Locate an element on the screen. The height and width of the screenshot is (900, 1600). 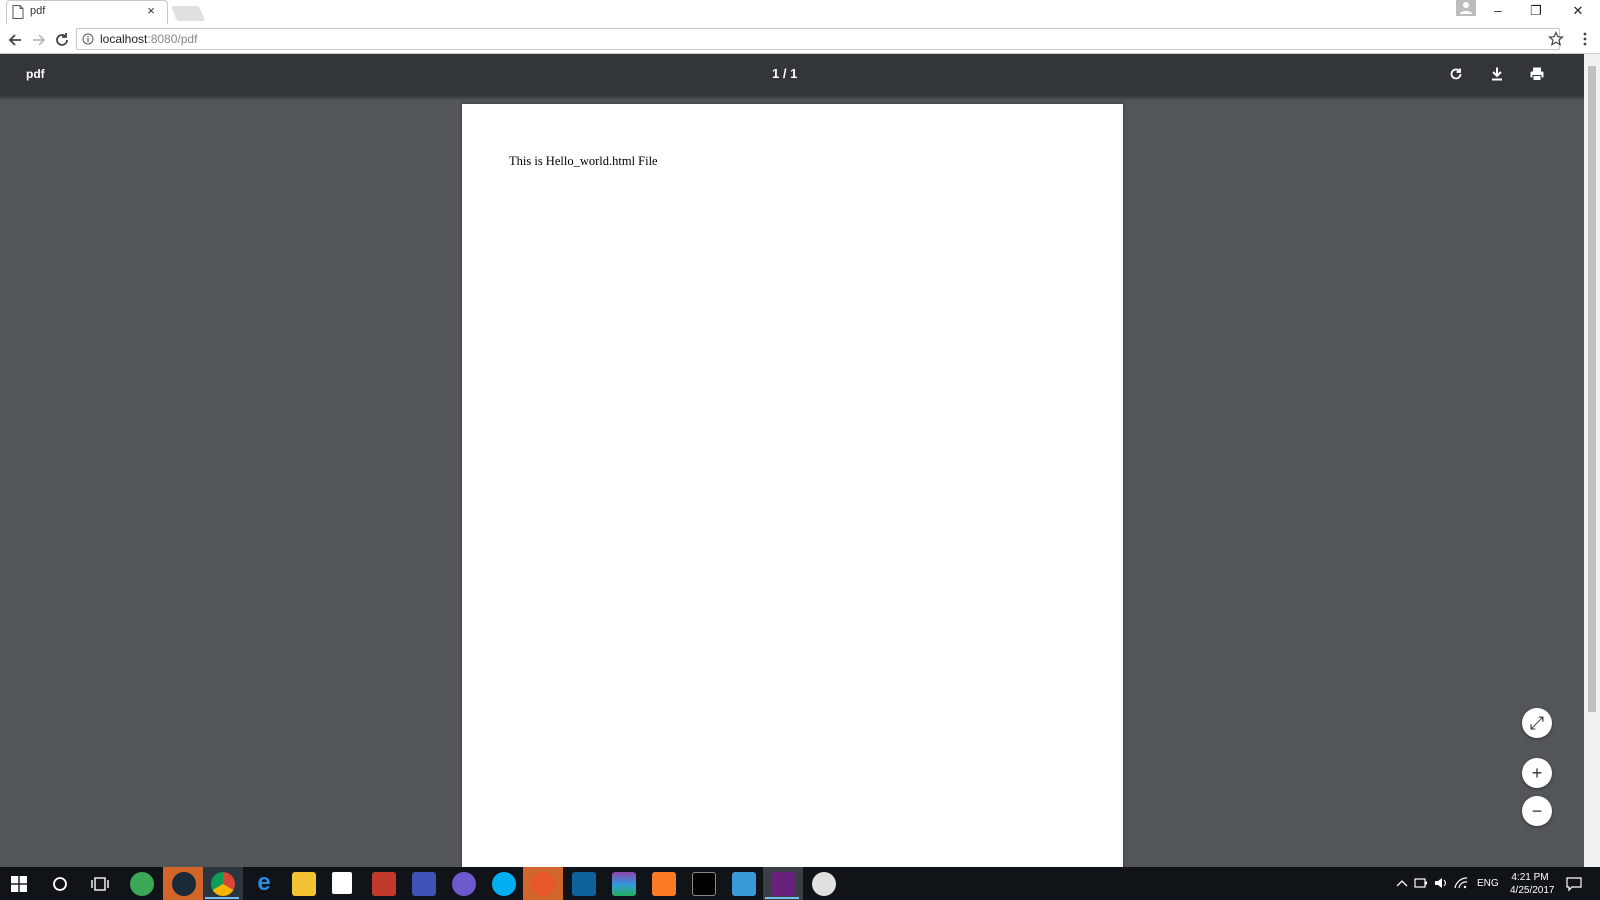
reload-icon is located at coordinates (62, 39).